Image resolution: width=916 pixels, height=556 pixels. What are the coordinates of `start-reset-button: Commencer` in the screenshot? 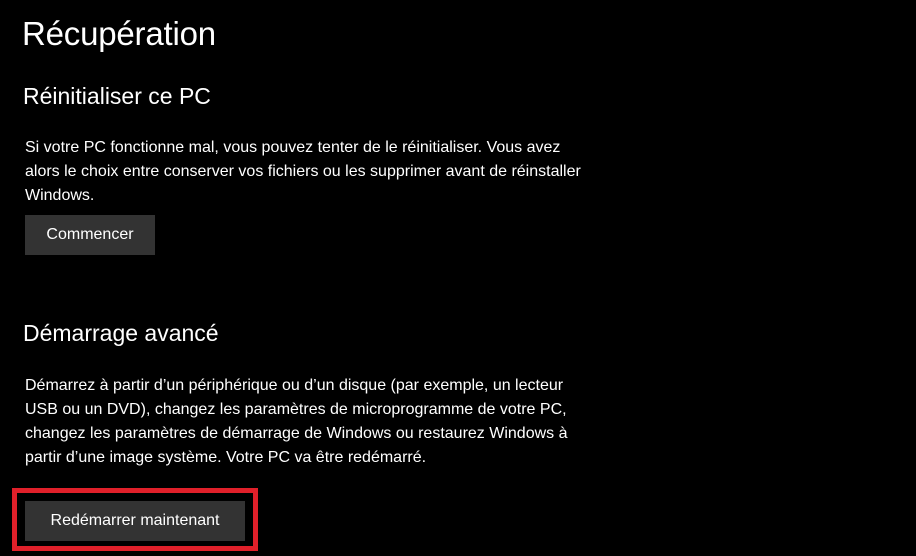 It's located at (90, 235).